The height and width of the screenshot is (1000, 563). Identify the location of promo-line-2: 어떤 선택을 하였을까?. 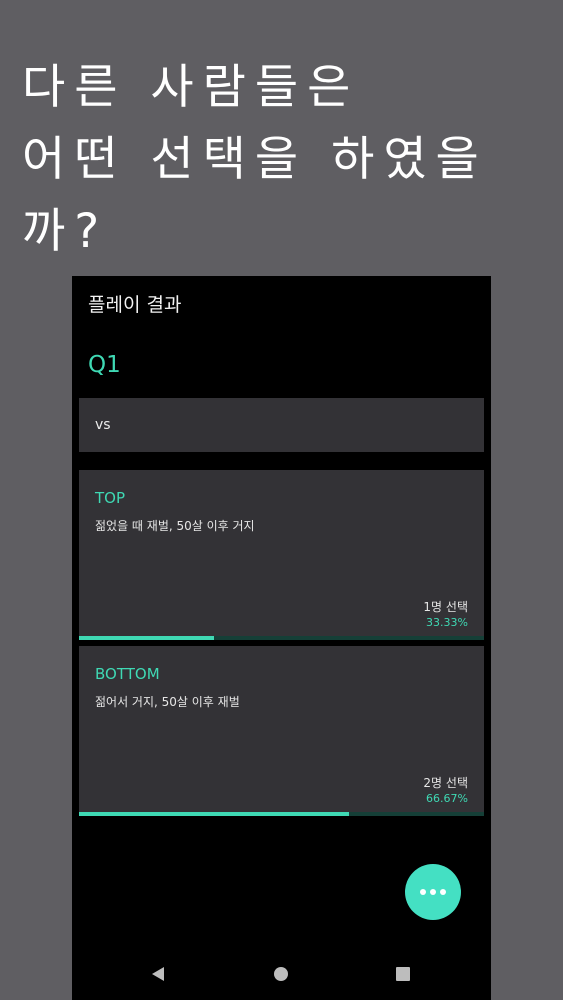
(255, 195).